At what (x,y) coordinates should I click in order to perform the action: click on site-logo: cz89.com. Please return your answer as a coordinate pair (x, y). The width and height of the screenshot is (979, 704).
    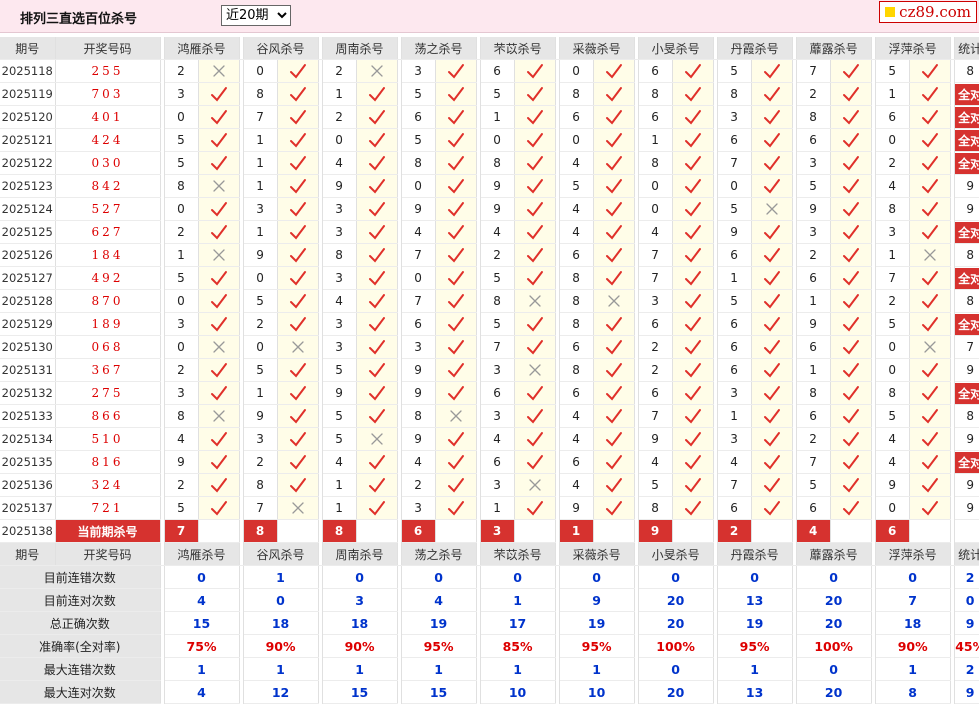
    Looking at the image, I should click on (928, 12).